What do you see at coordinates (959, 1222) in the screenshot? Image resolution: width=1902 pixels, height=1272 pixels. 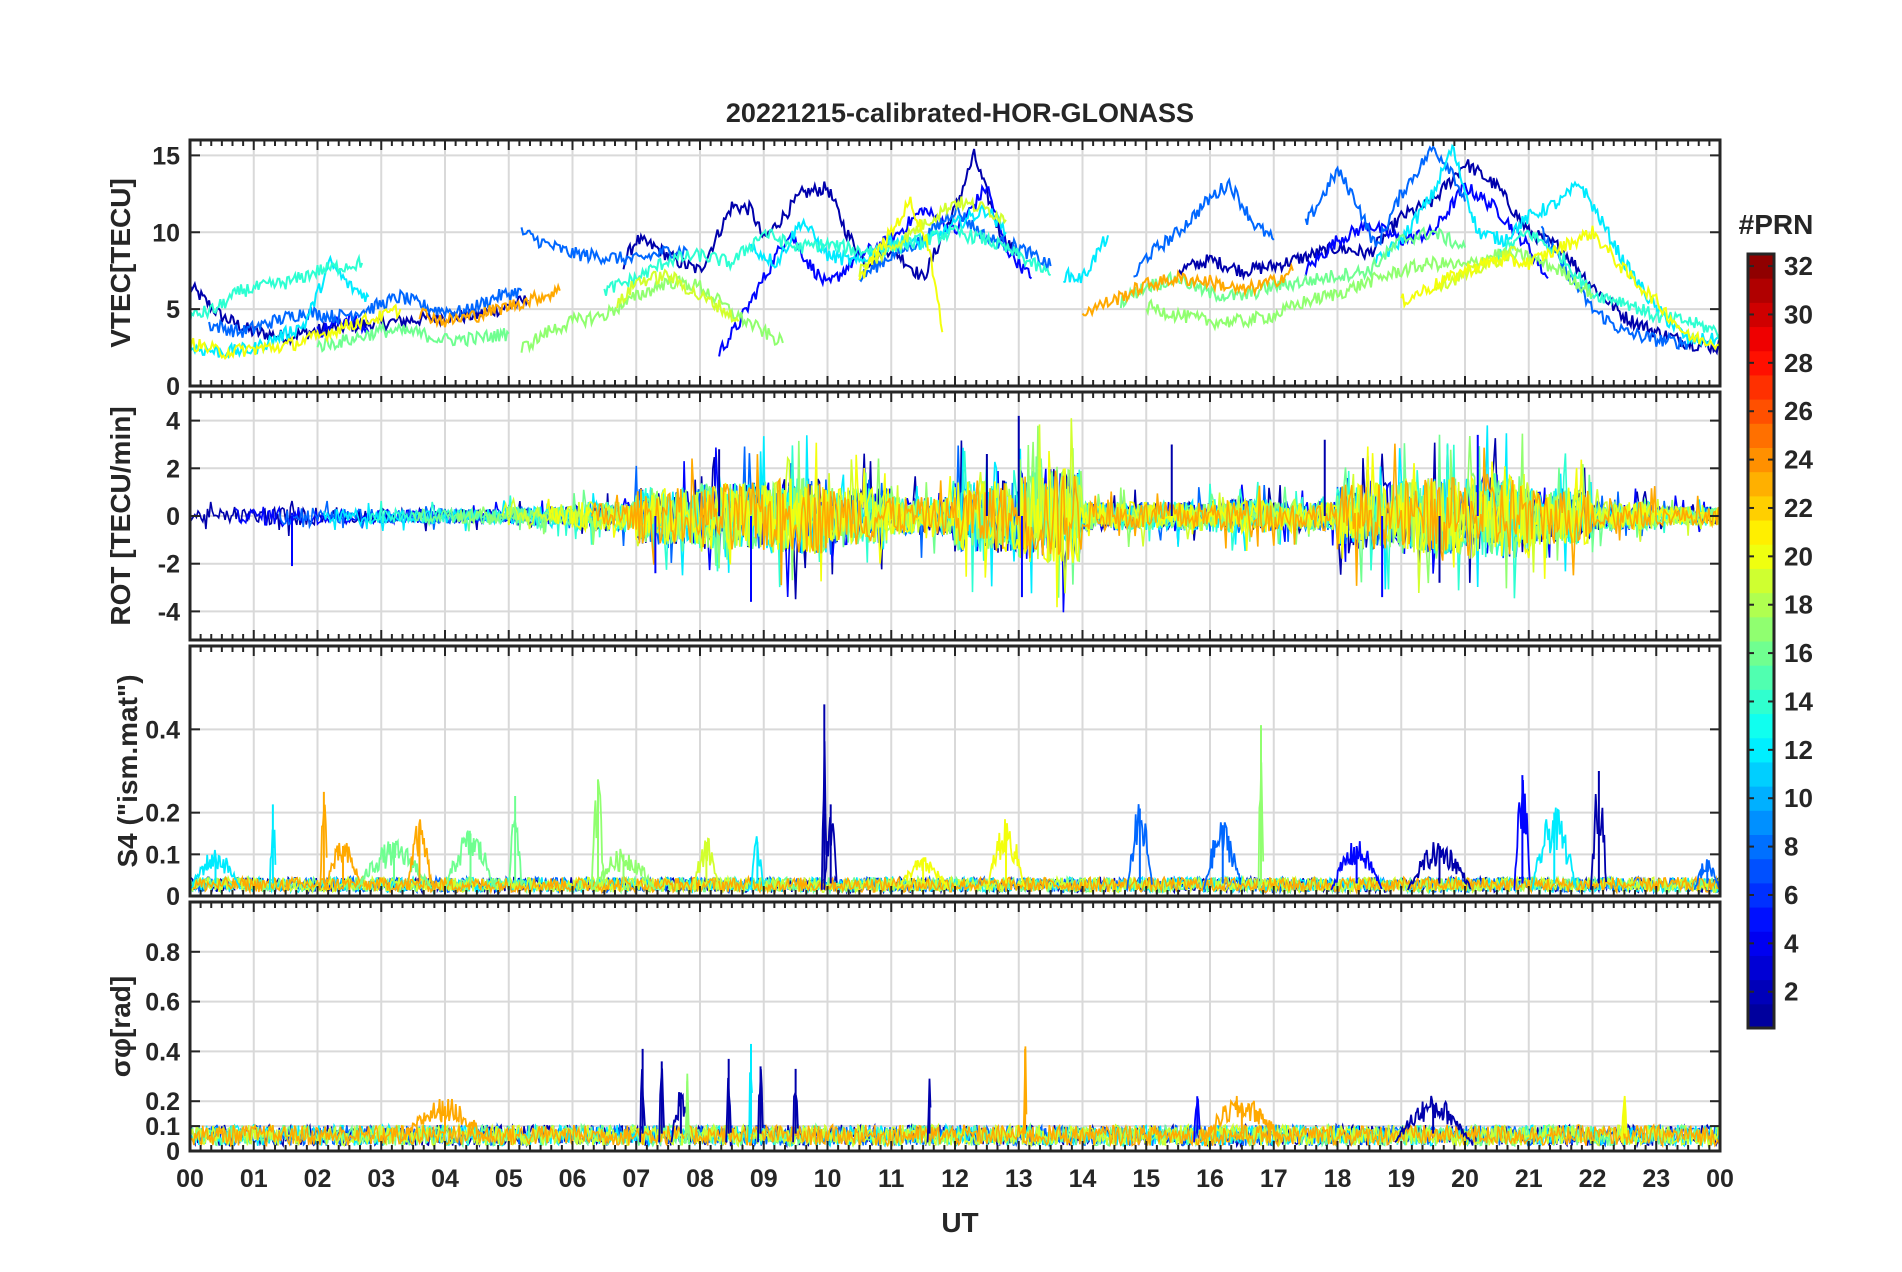 I see `x-axis-label: UT` at bounding box center [959, 1222].